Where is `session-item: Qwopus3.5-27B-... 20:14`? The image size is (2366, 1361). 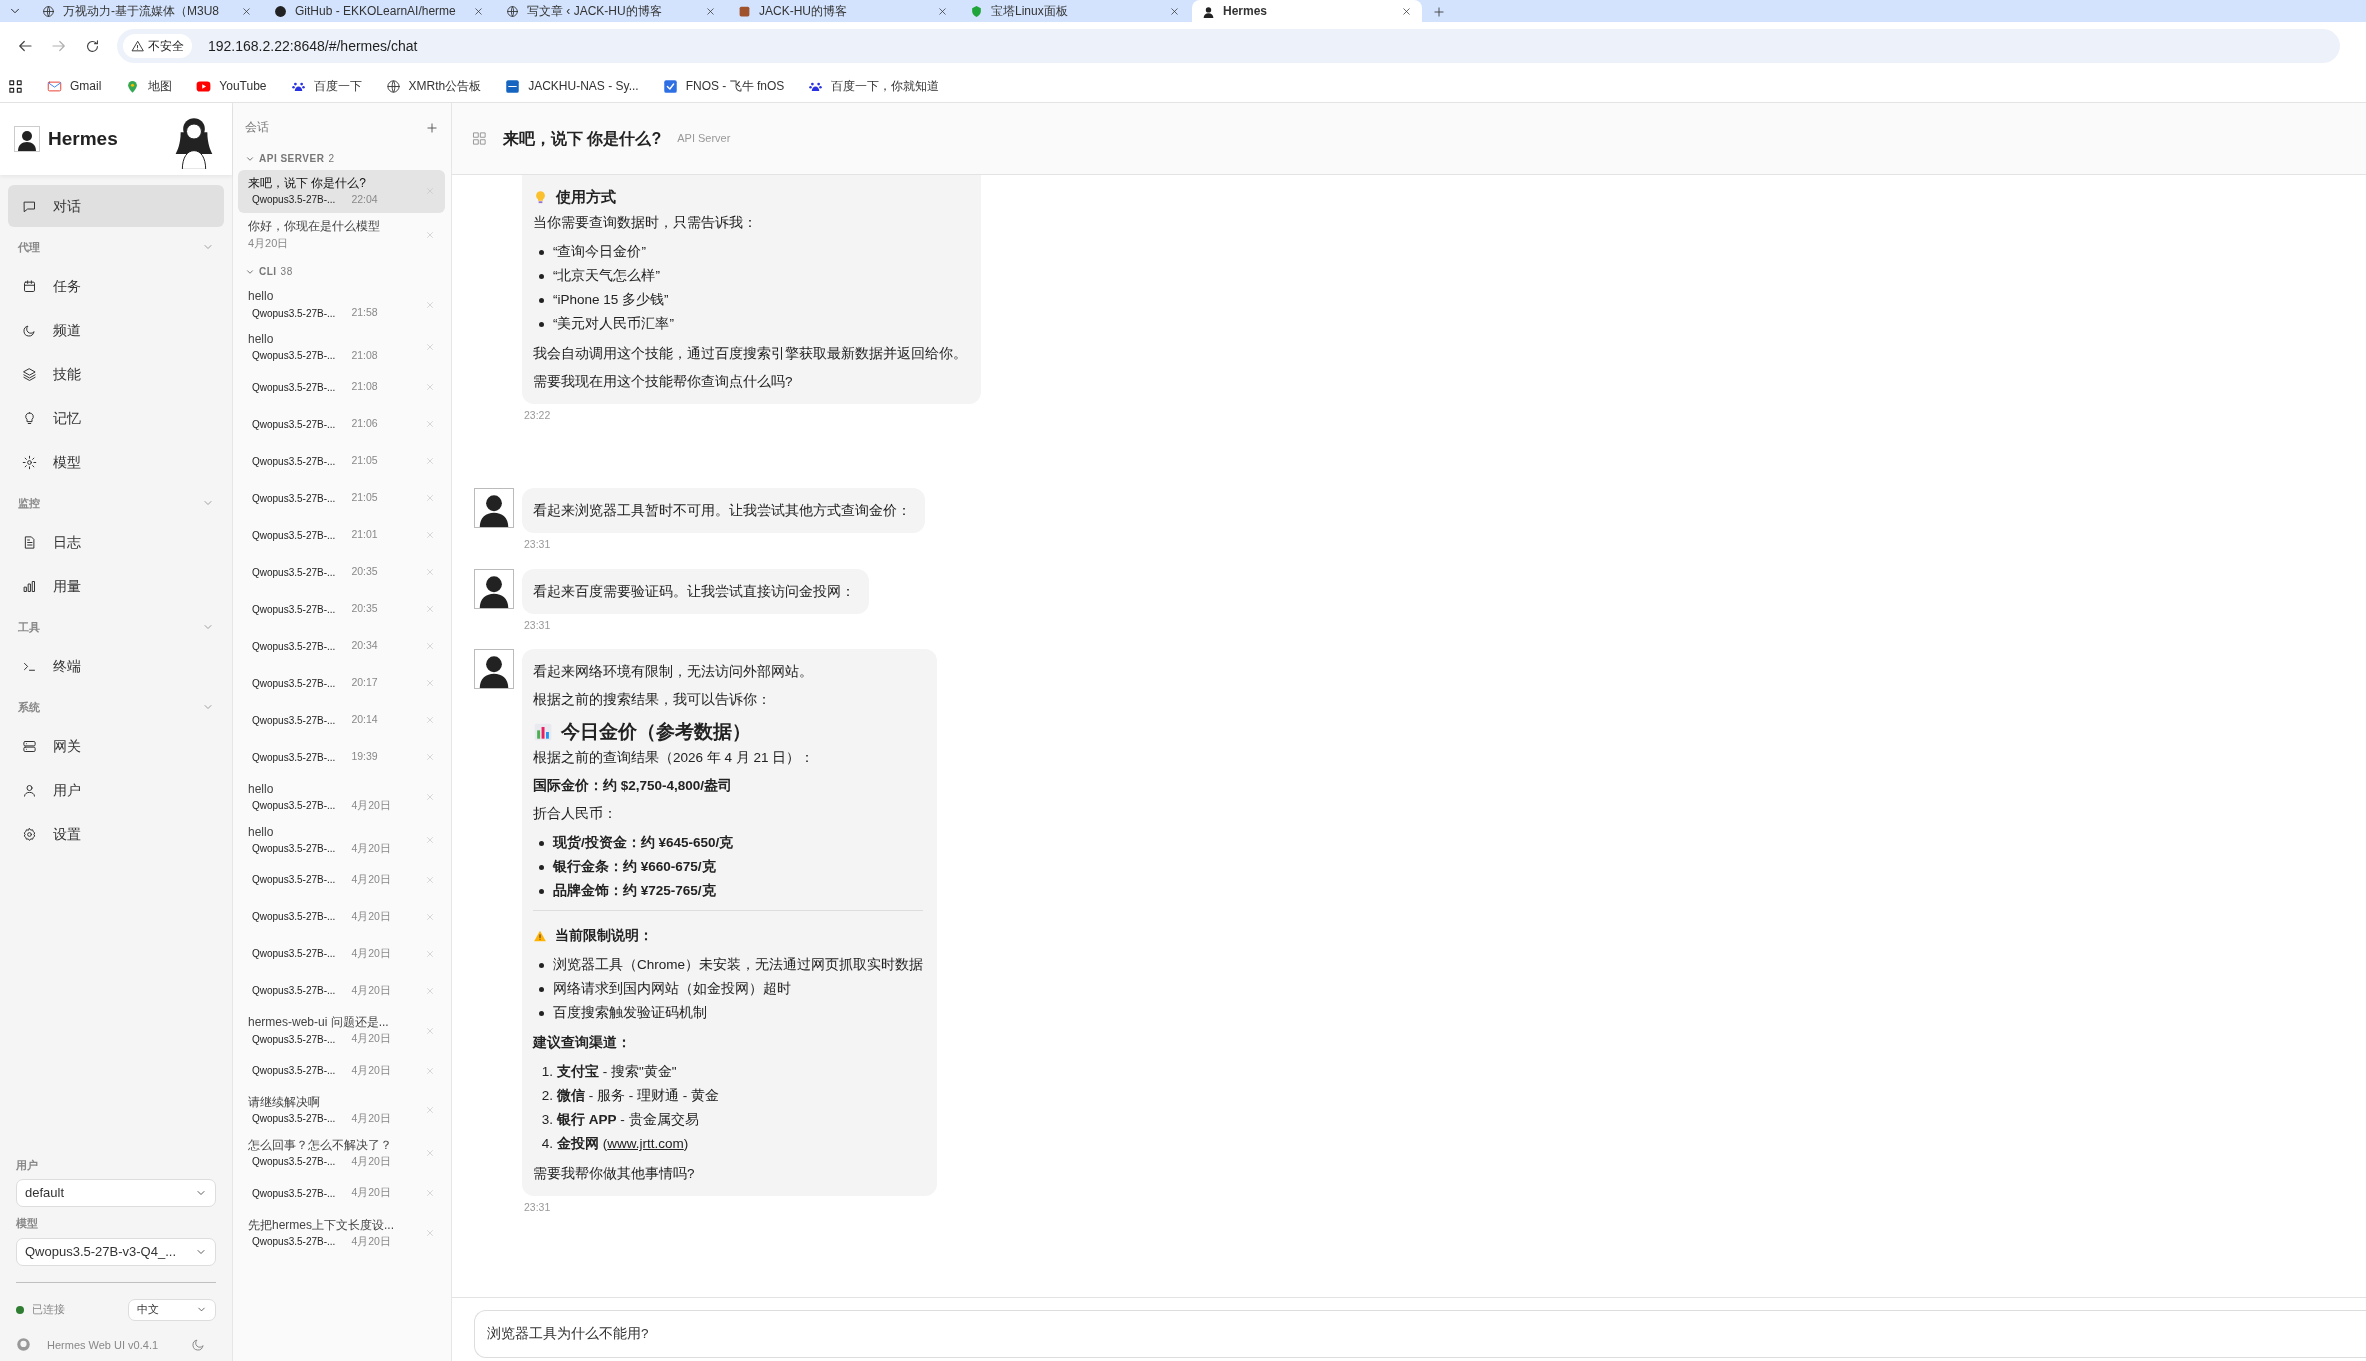 session-item: Qwopus3.5-27B-... 20:14 is located at coordinates (341, 720).